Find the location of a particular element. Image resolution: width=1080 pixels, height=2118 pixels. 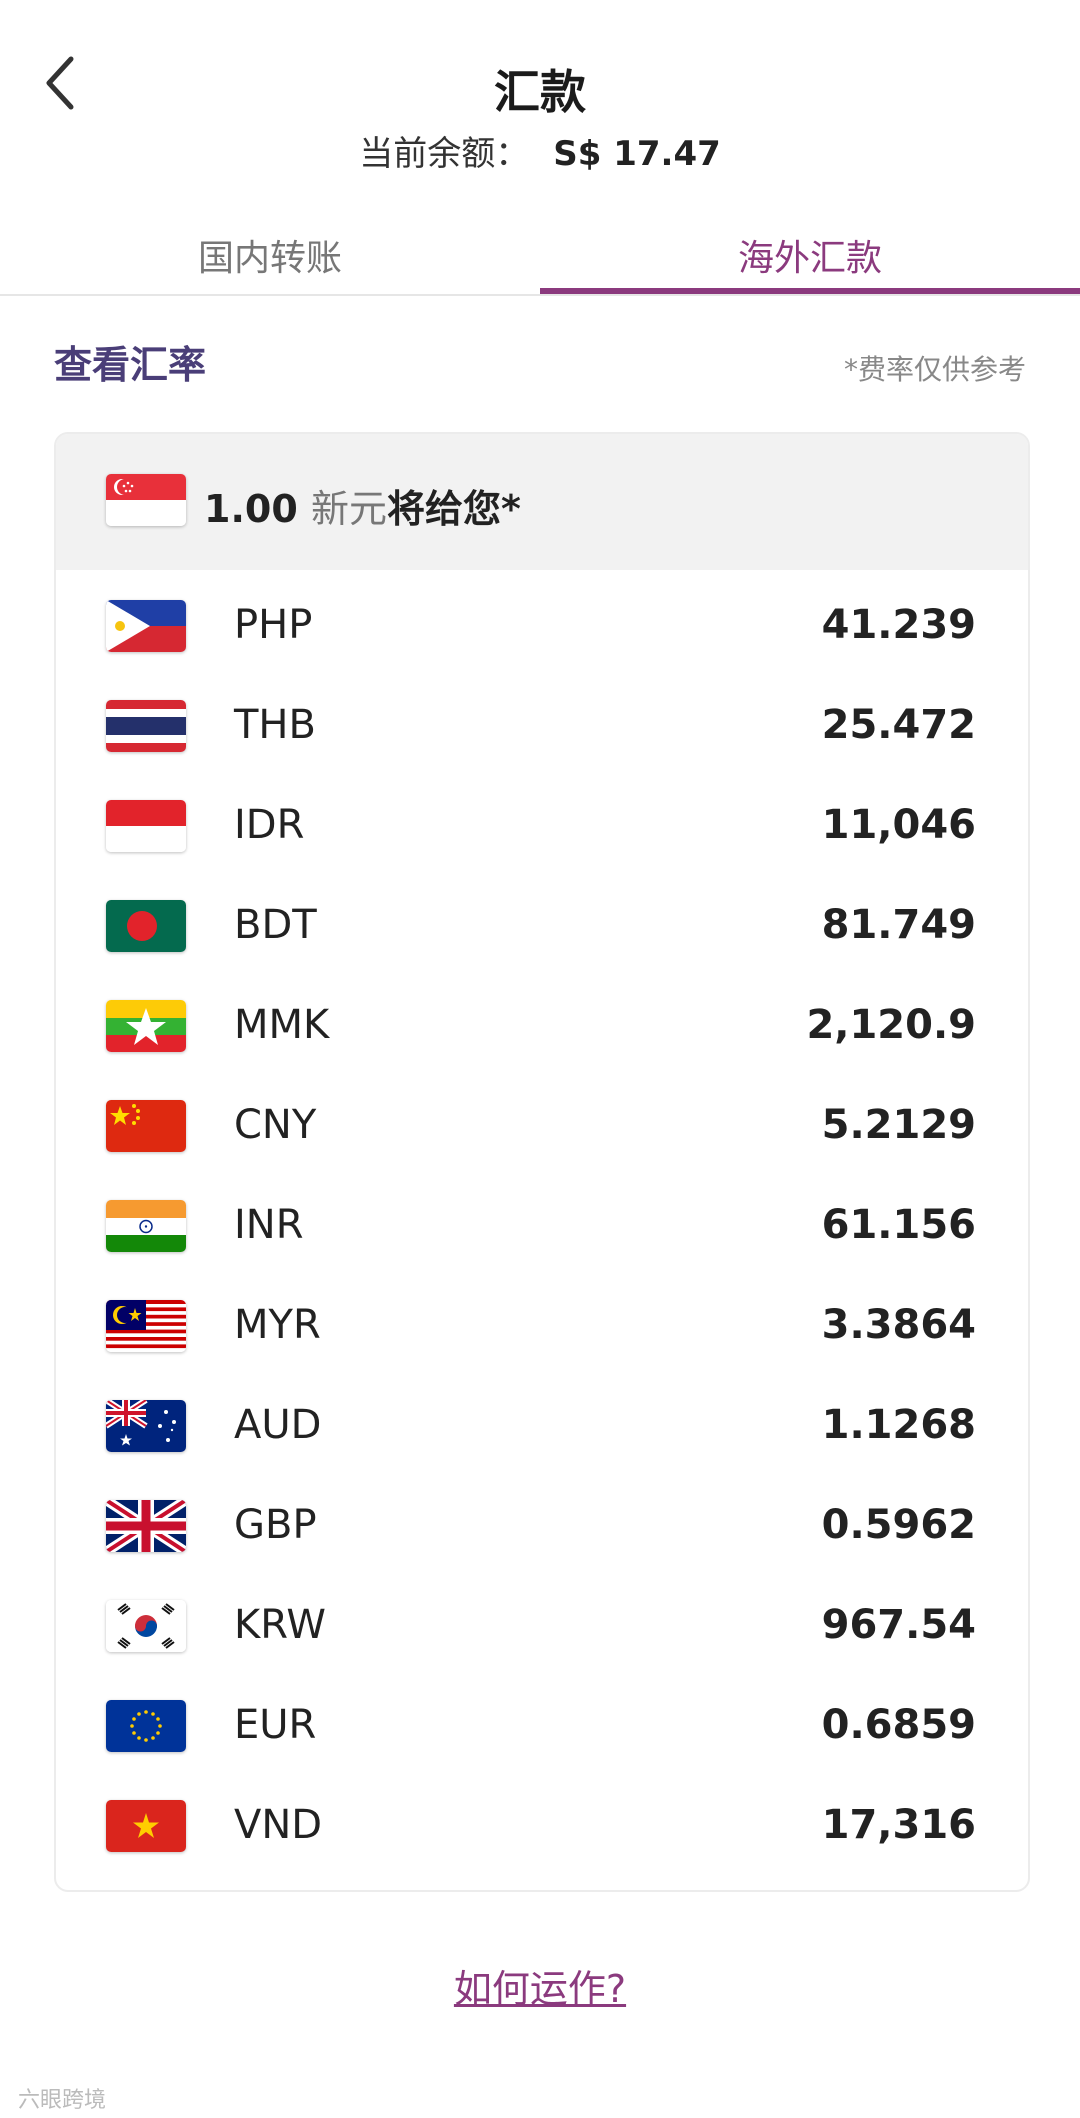

how-it-works-link: 如何运作? is located at coordinates (540, 1985).